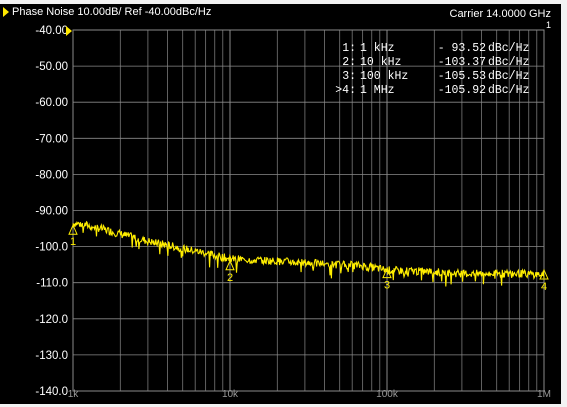 The height and width of the screenshot is (407, 567). Describe the element at coordinates (51, 175) in the screenshot. I see `y-tick-label: -80.00` at that location.